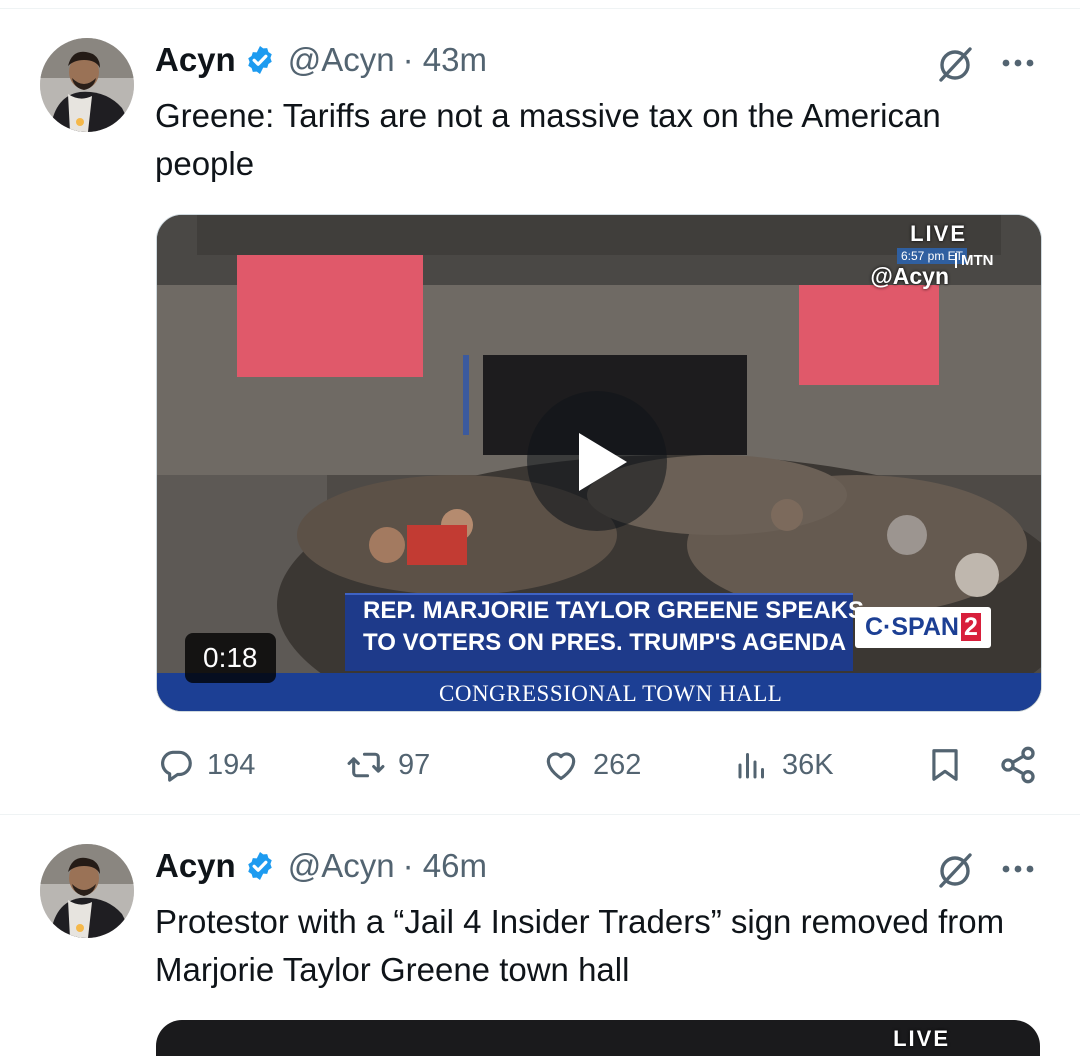 The image size is (1080, 1056). Describe the element at coordinates (909, 276) in the screenshot. I see `watermark-handle: @Acyn` at that location.